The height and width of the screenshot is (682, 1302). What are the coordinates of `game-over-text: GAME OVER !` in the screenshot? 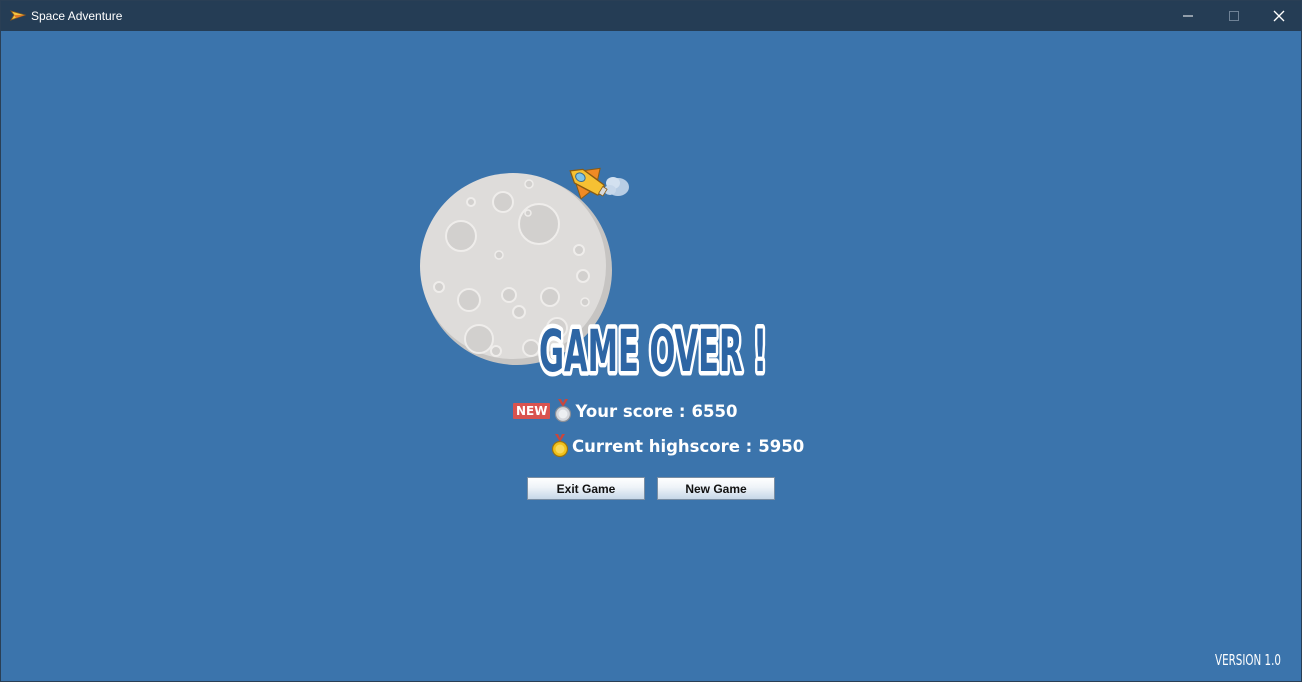 It's located at (653, 351).